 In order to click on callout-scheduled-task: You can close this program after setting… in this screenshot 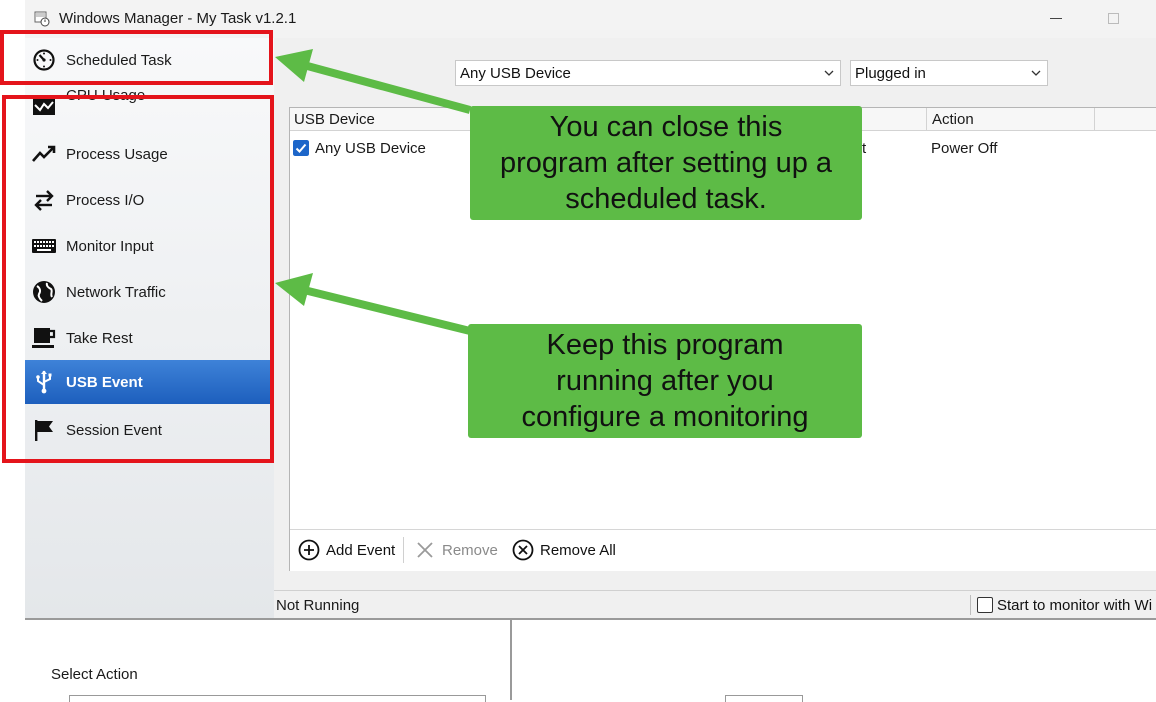, I will do `click(666, 163)`.